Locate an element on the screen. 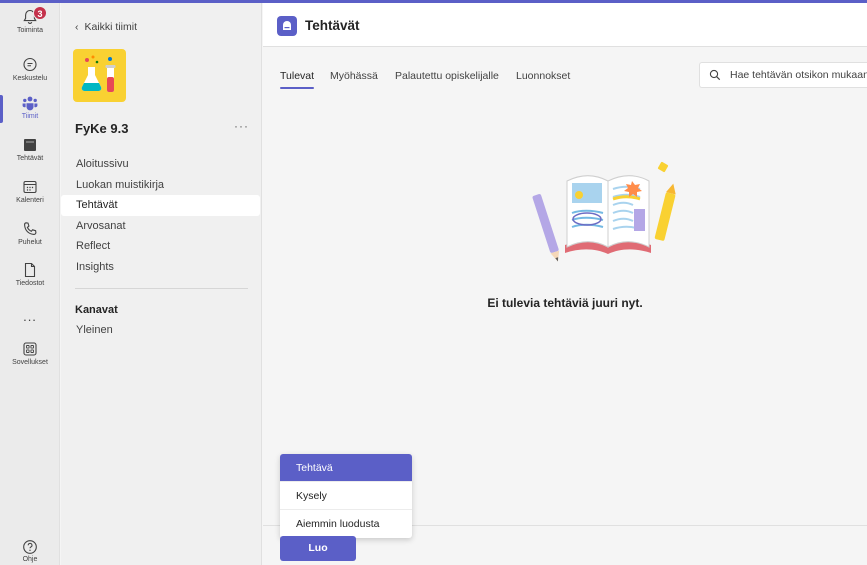 Image resolution: width=867 pixels, height=565 pixels. tab-upcoming: Tulevat is located at coordinates (297, 79).